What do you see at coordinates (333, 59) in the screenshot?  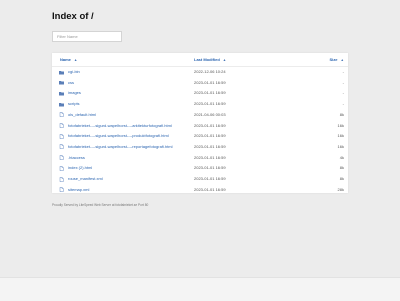 I see `column-header-size-label: Size` at bounding box center [333, 59].